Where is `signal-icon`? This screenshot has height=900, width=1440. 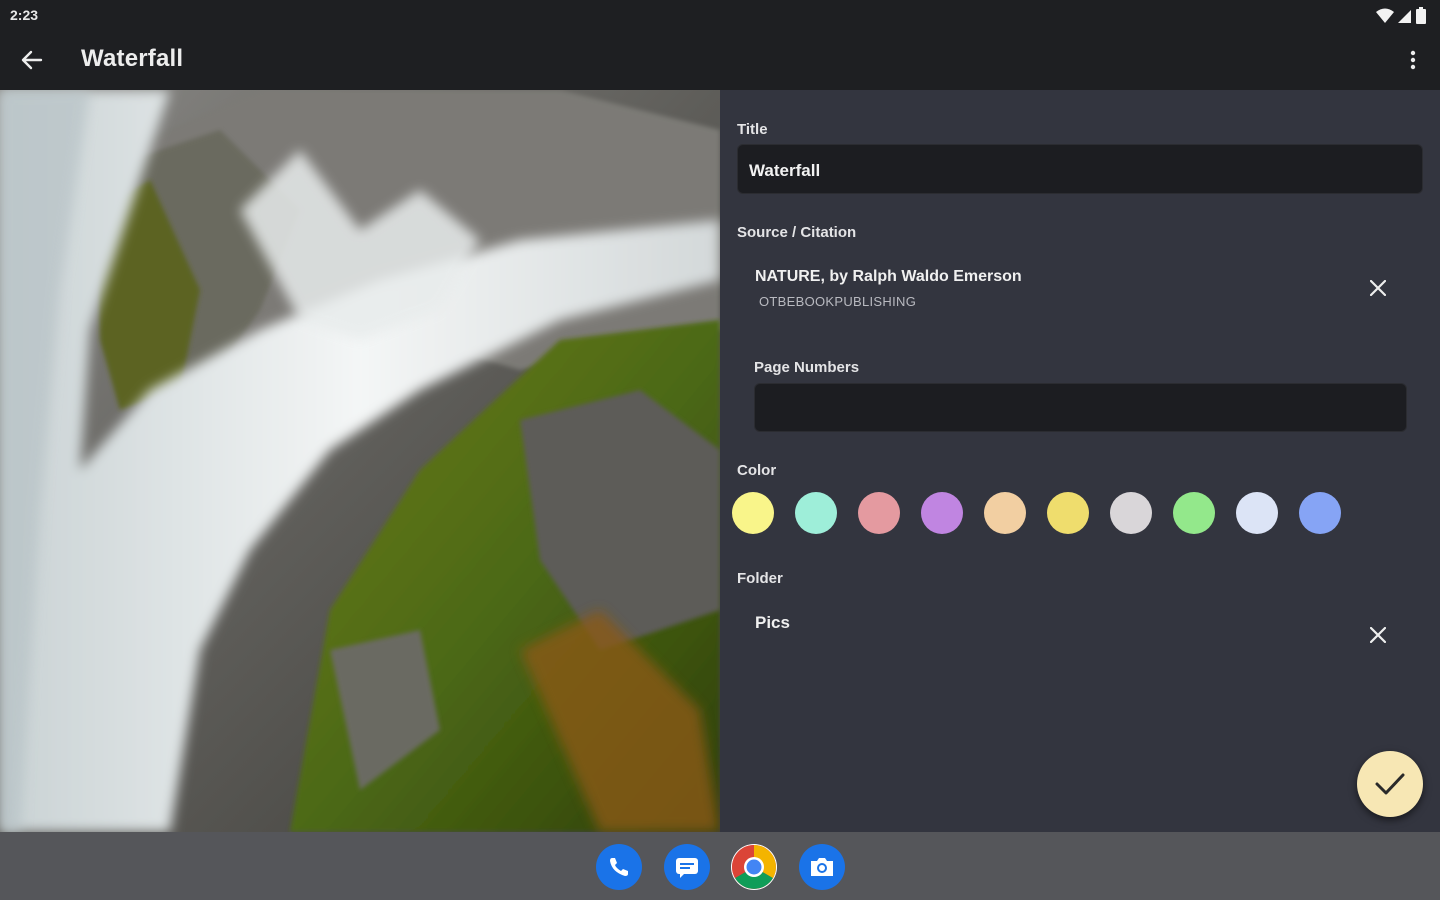
signal-icon is located at coordinates (1404, 16).